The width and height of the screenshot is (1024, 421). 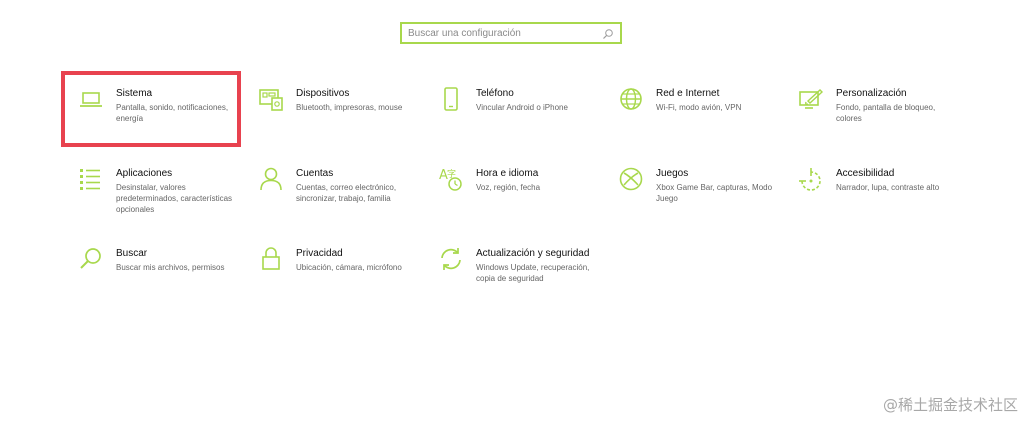 I want to click on tile-desc: Voz, región, fecha, so click(x=508, y=187).